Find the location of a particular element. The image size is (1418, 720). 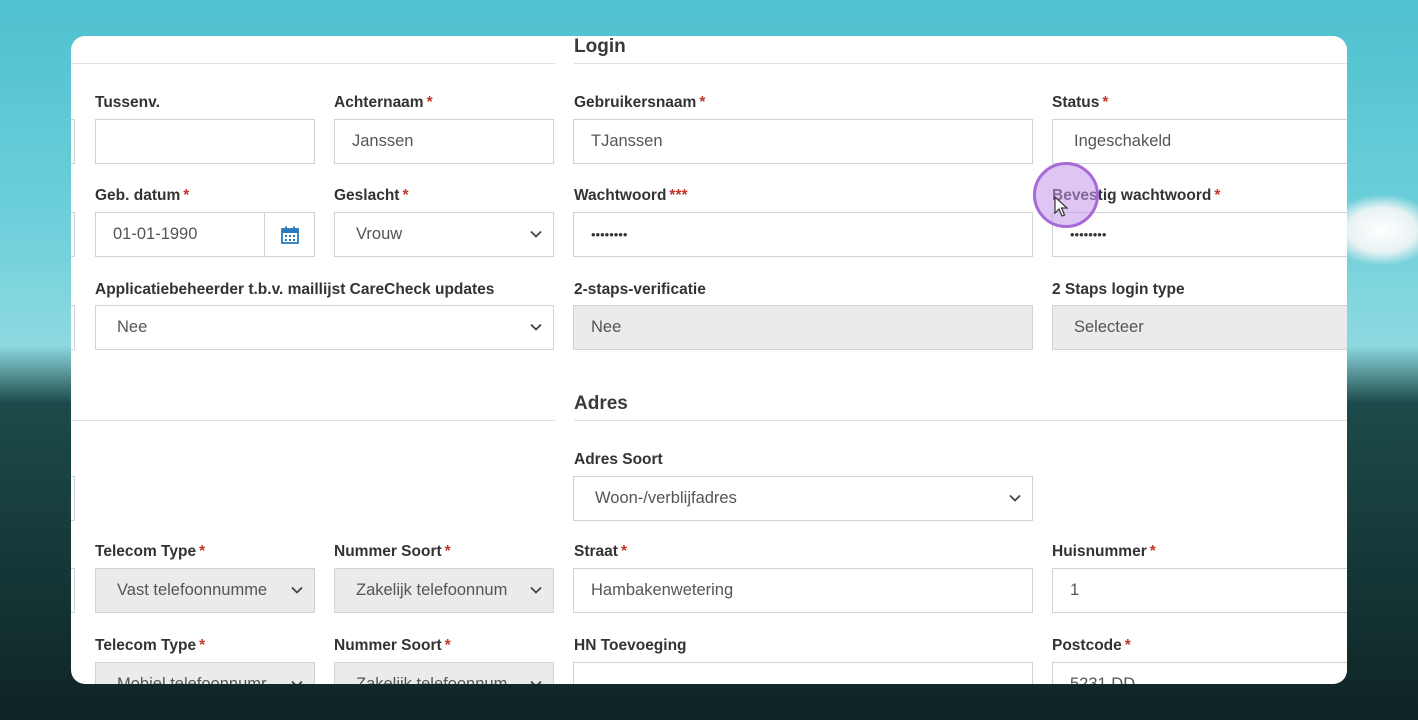

section-title-adres: Adres is located at coordinates (601, 403).